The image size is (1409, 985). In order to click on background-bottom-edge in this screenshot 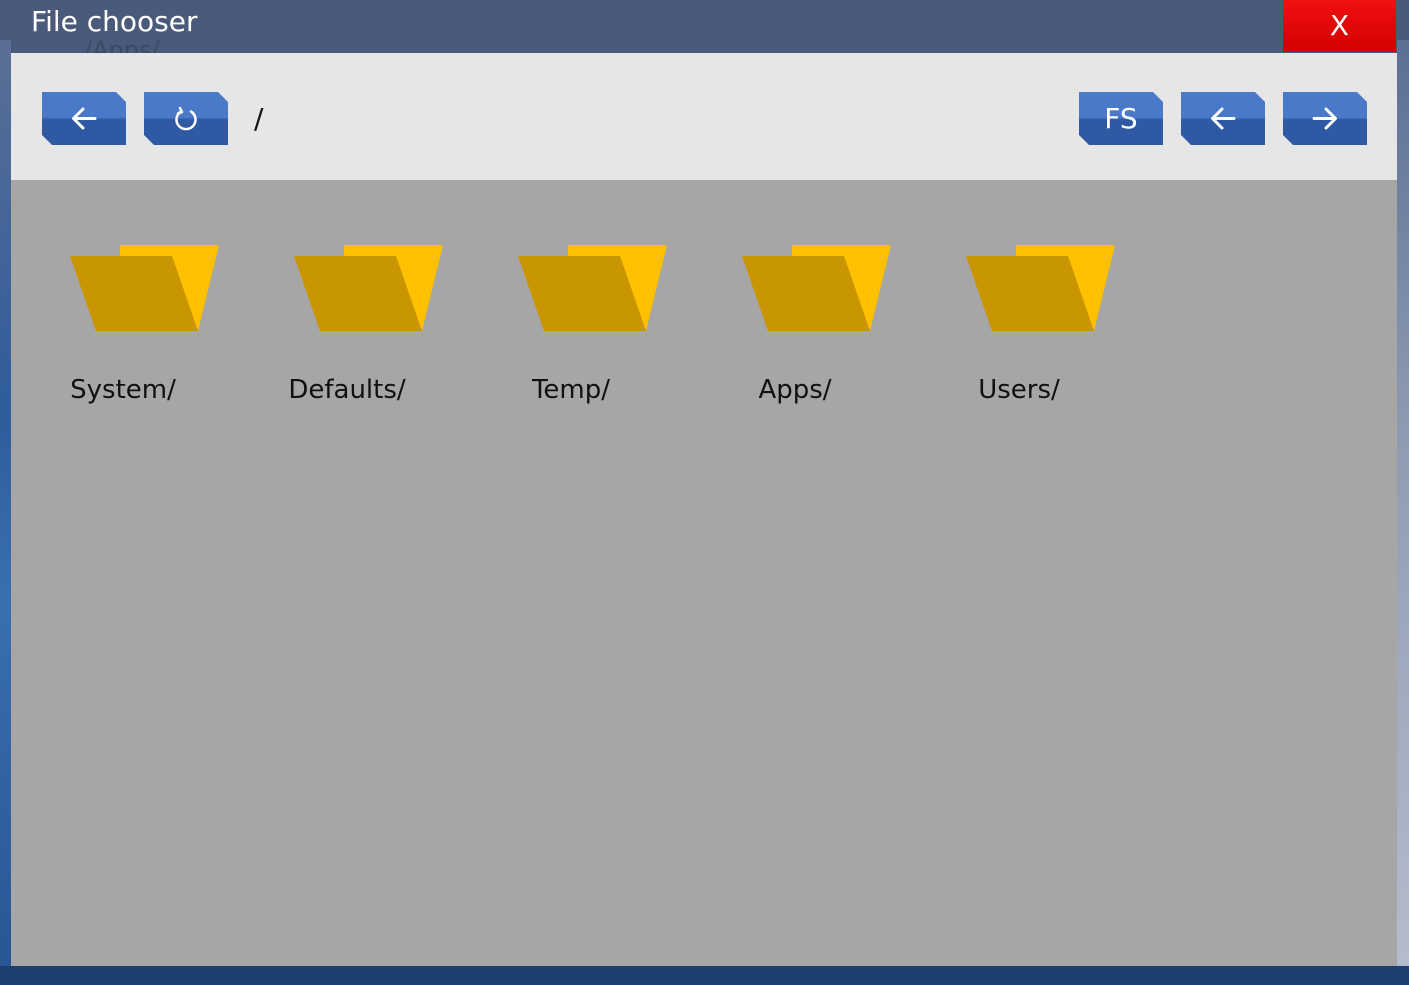, I will do `click(704, 975)`.